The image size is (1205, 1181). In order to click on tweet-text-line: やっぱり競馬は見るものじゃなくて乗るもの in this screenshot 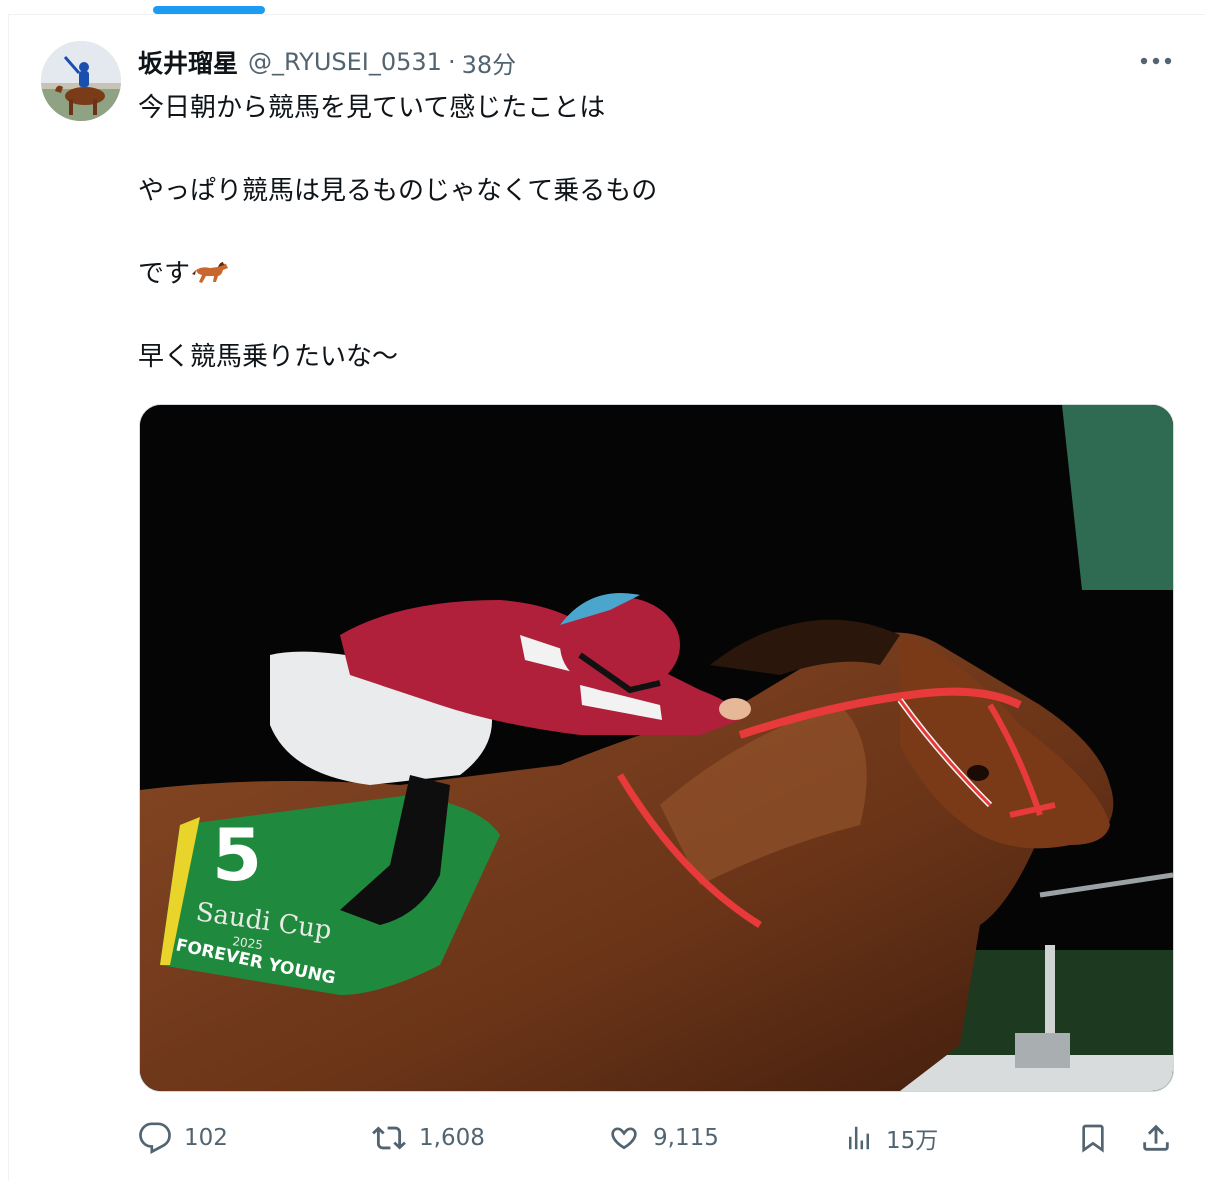, I will do `click(398, 191)`.